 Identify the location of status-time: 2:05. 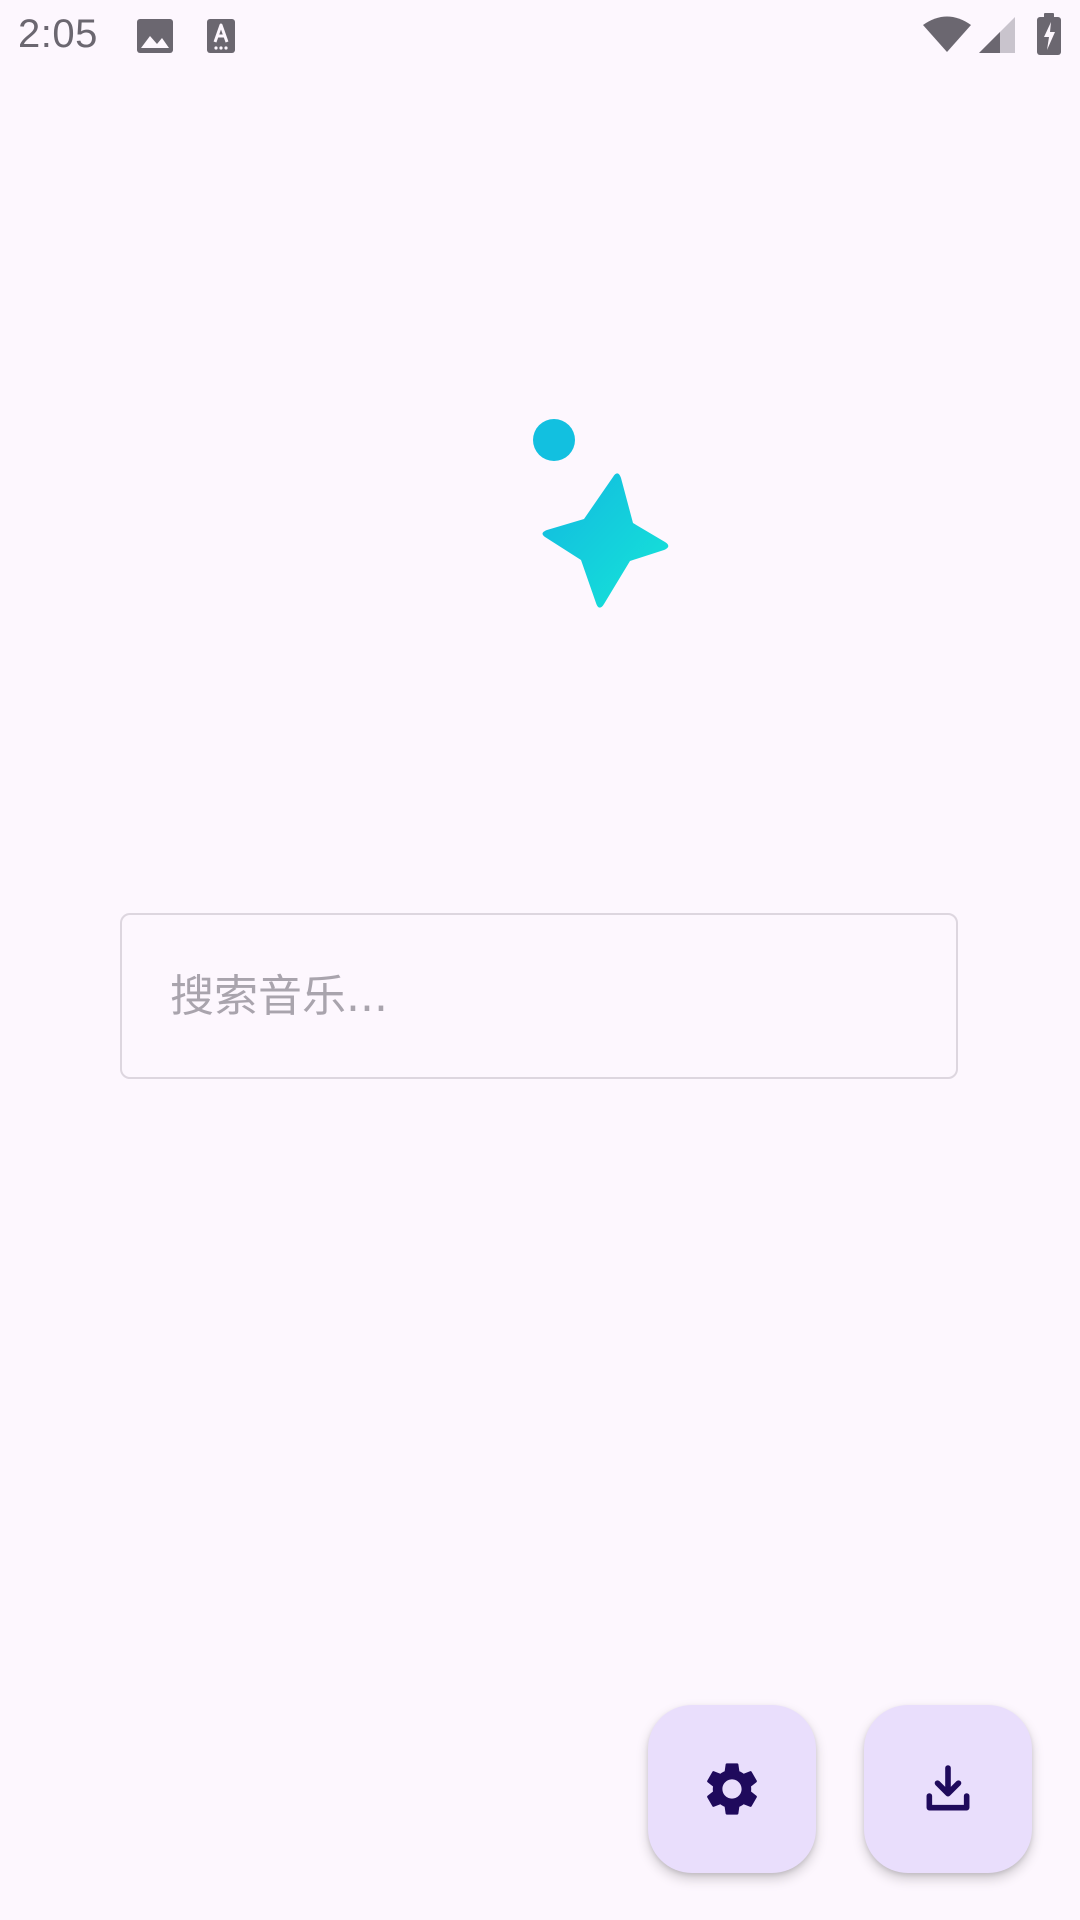
(58, 34).